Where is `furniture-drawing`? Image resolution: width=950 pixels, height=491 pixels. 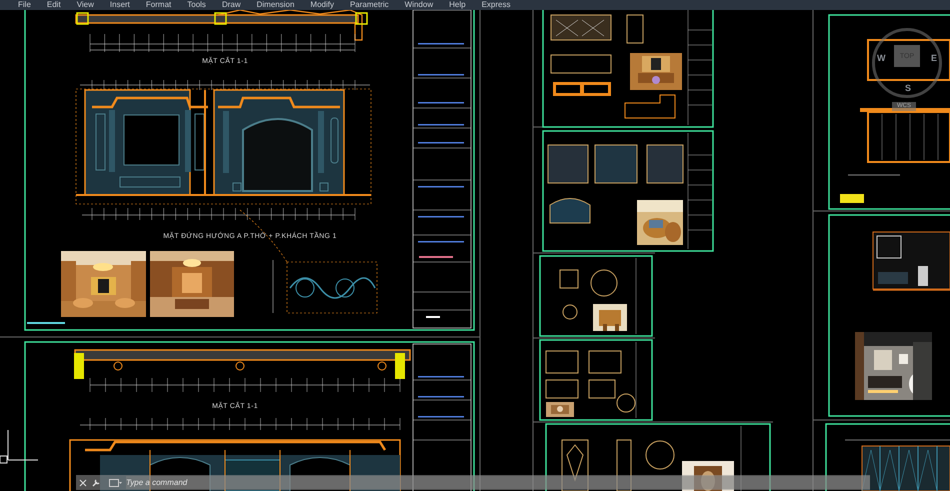 furniture-drawing is located at coordinates (589, 295).